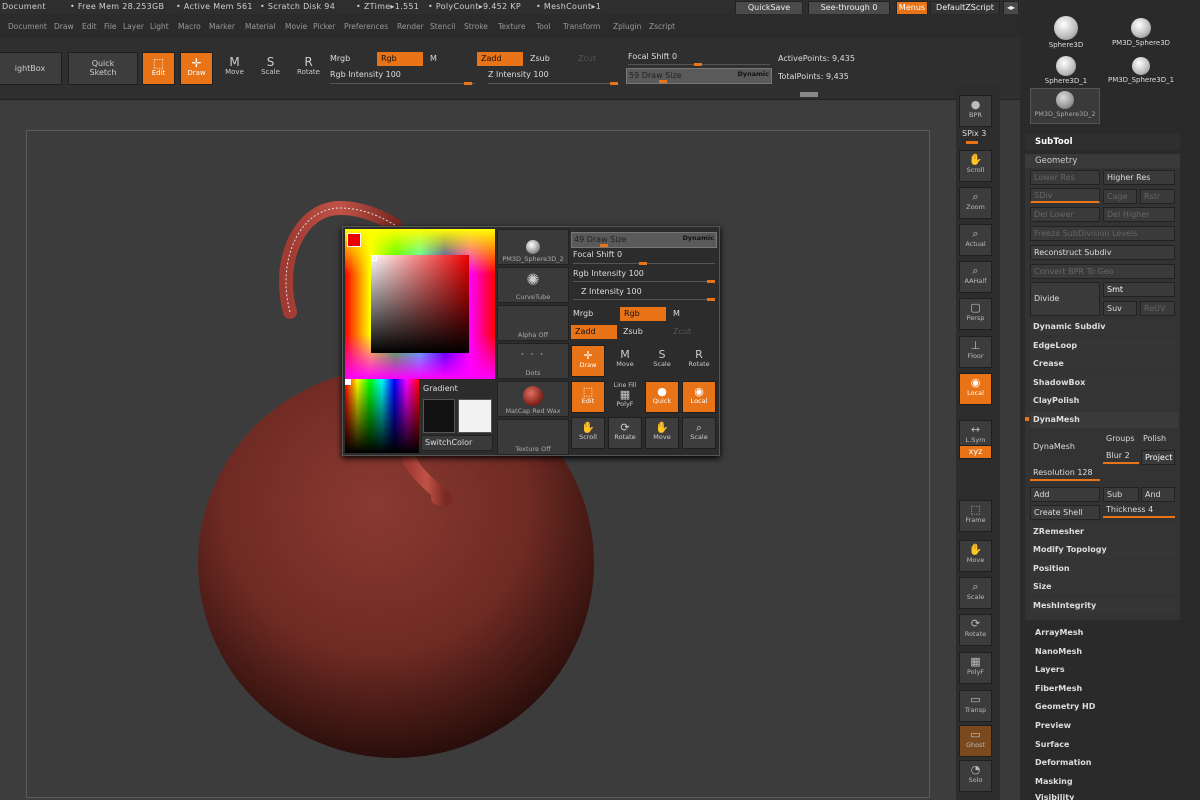  What do you see at coordinates (382, 416) in the screenshot?
I see `color-spectrum` at bounding box center [382, 416].